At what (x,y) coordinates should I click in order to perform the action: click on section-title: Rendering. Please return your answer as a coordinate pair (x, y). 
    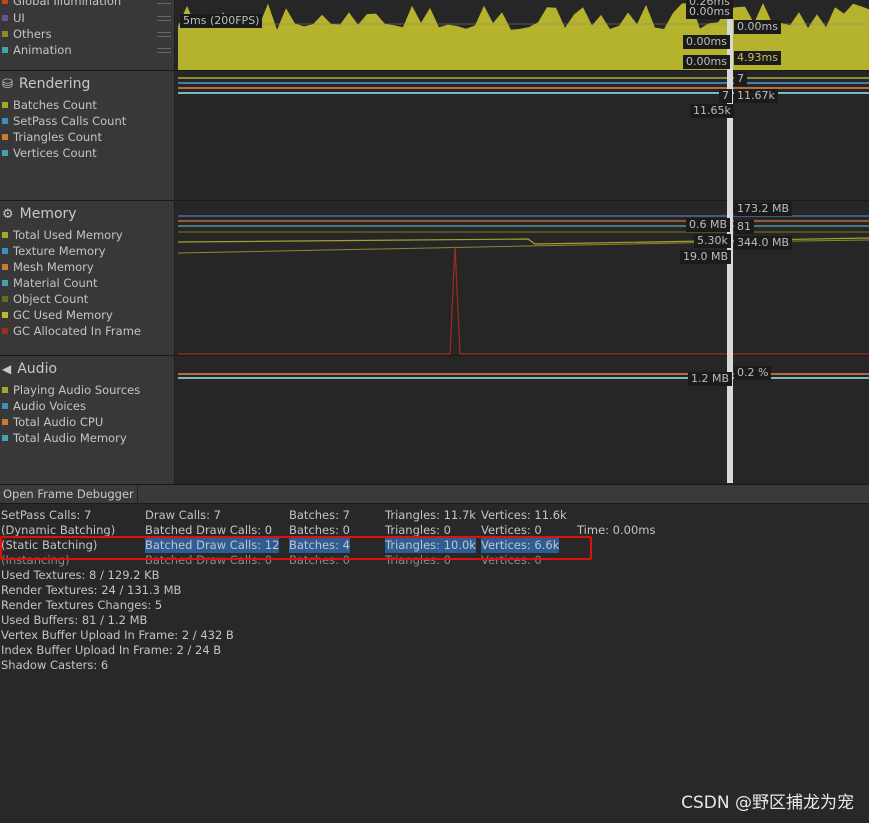
    Looking at the image, I should click on (54, 84).